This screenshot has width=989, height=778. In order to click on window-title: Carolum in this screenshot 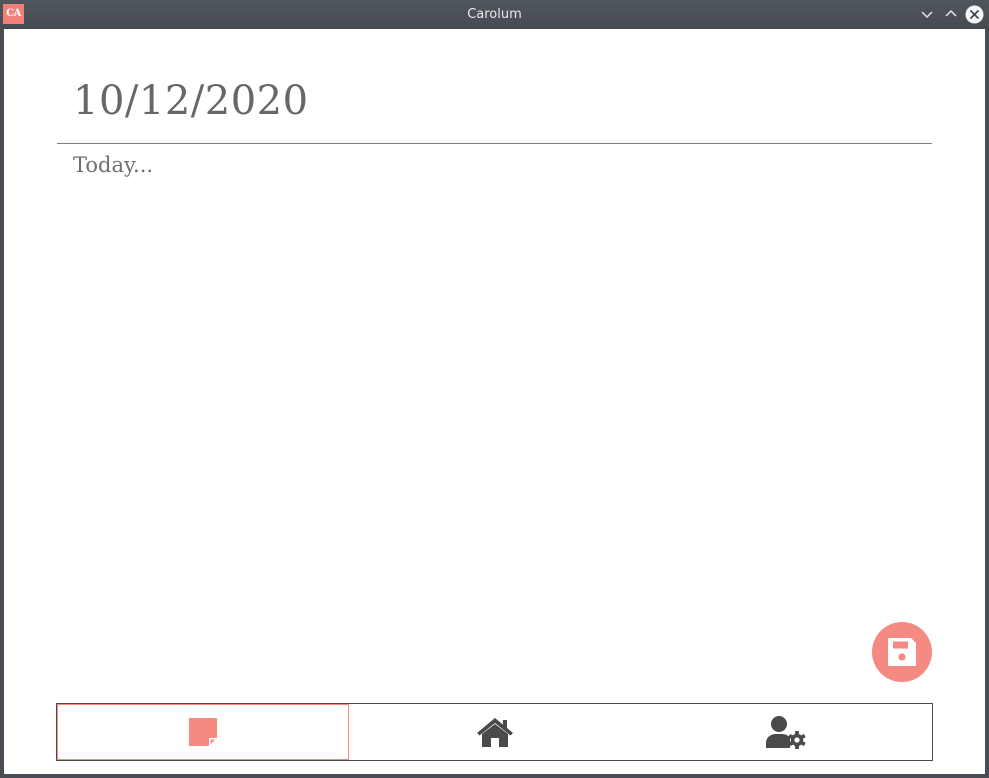, I will do `click(494, 14)`.